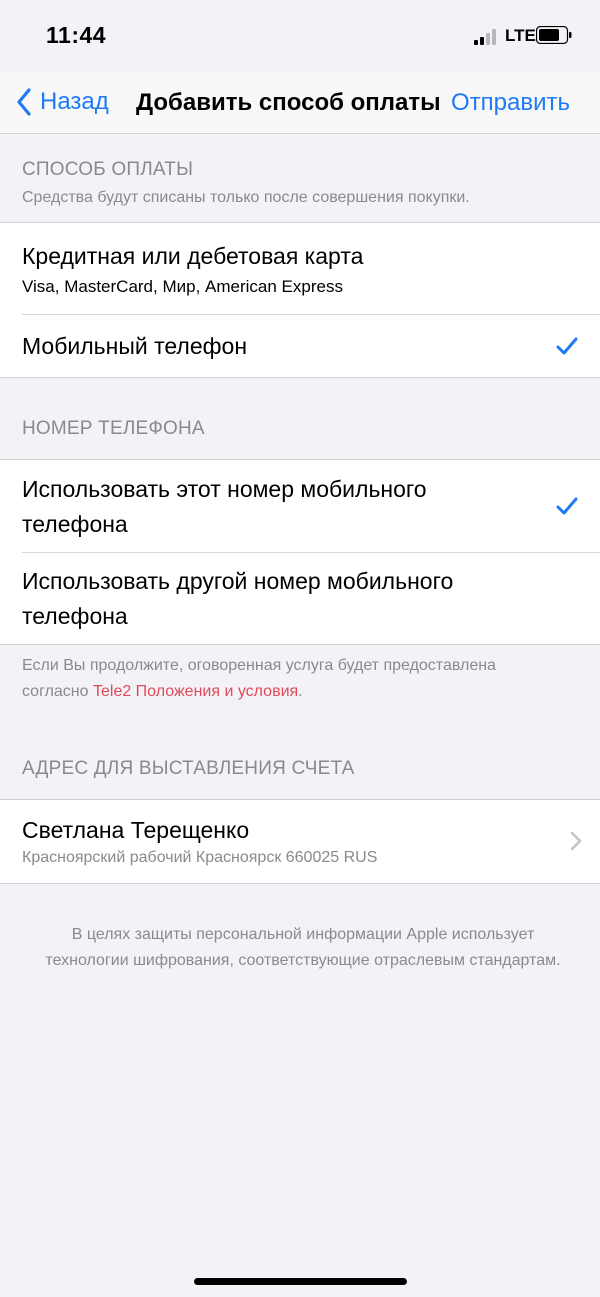 The height and width of the screenshot is (1297, 600). Describe the element at coordinates (238, 581) in the screenshot. I see `phone-option-title-line1: Использовать другой номер мобильного` at that location.